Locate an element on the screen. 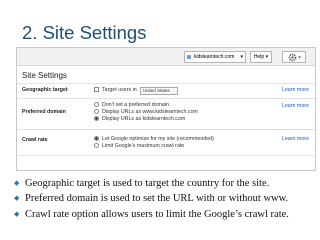 Image resolution: width=320 pixels, height=240 pixels. geographic-target-label: Geographic target is located at coordinates (45, 90).